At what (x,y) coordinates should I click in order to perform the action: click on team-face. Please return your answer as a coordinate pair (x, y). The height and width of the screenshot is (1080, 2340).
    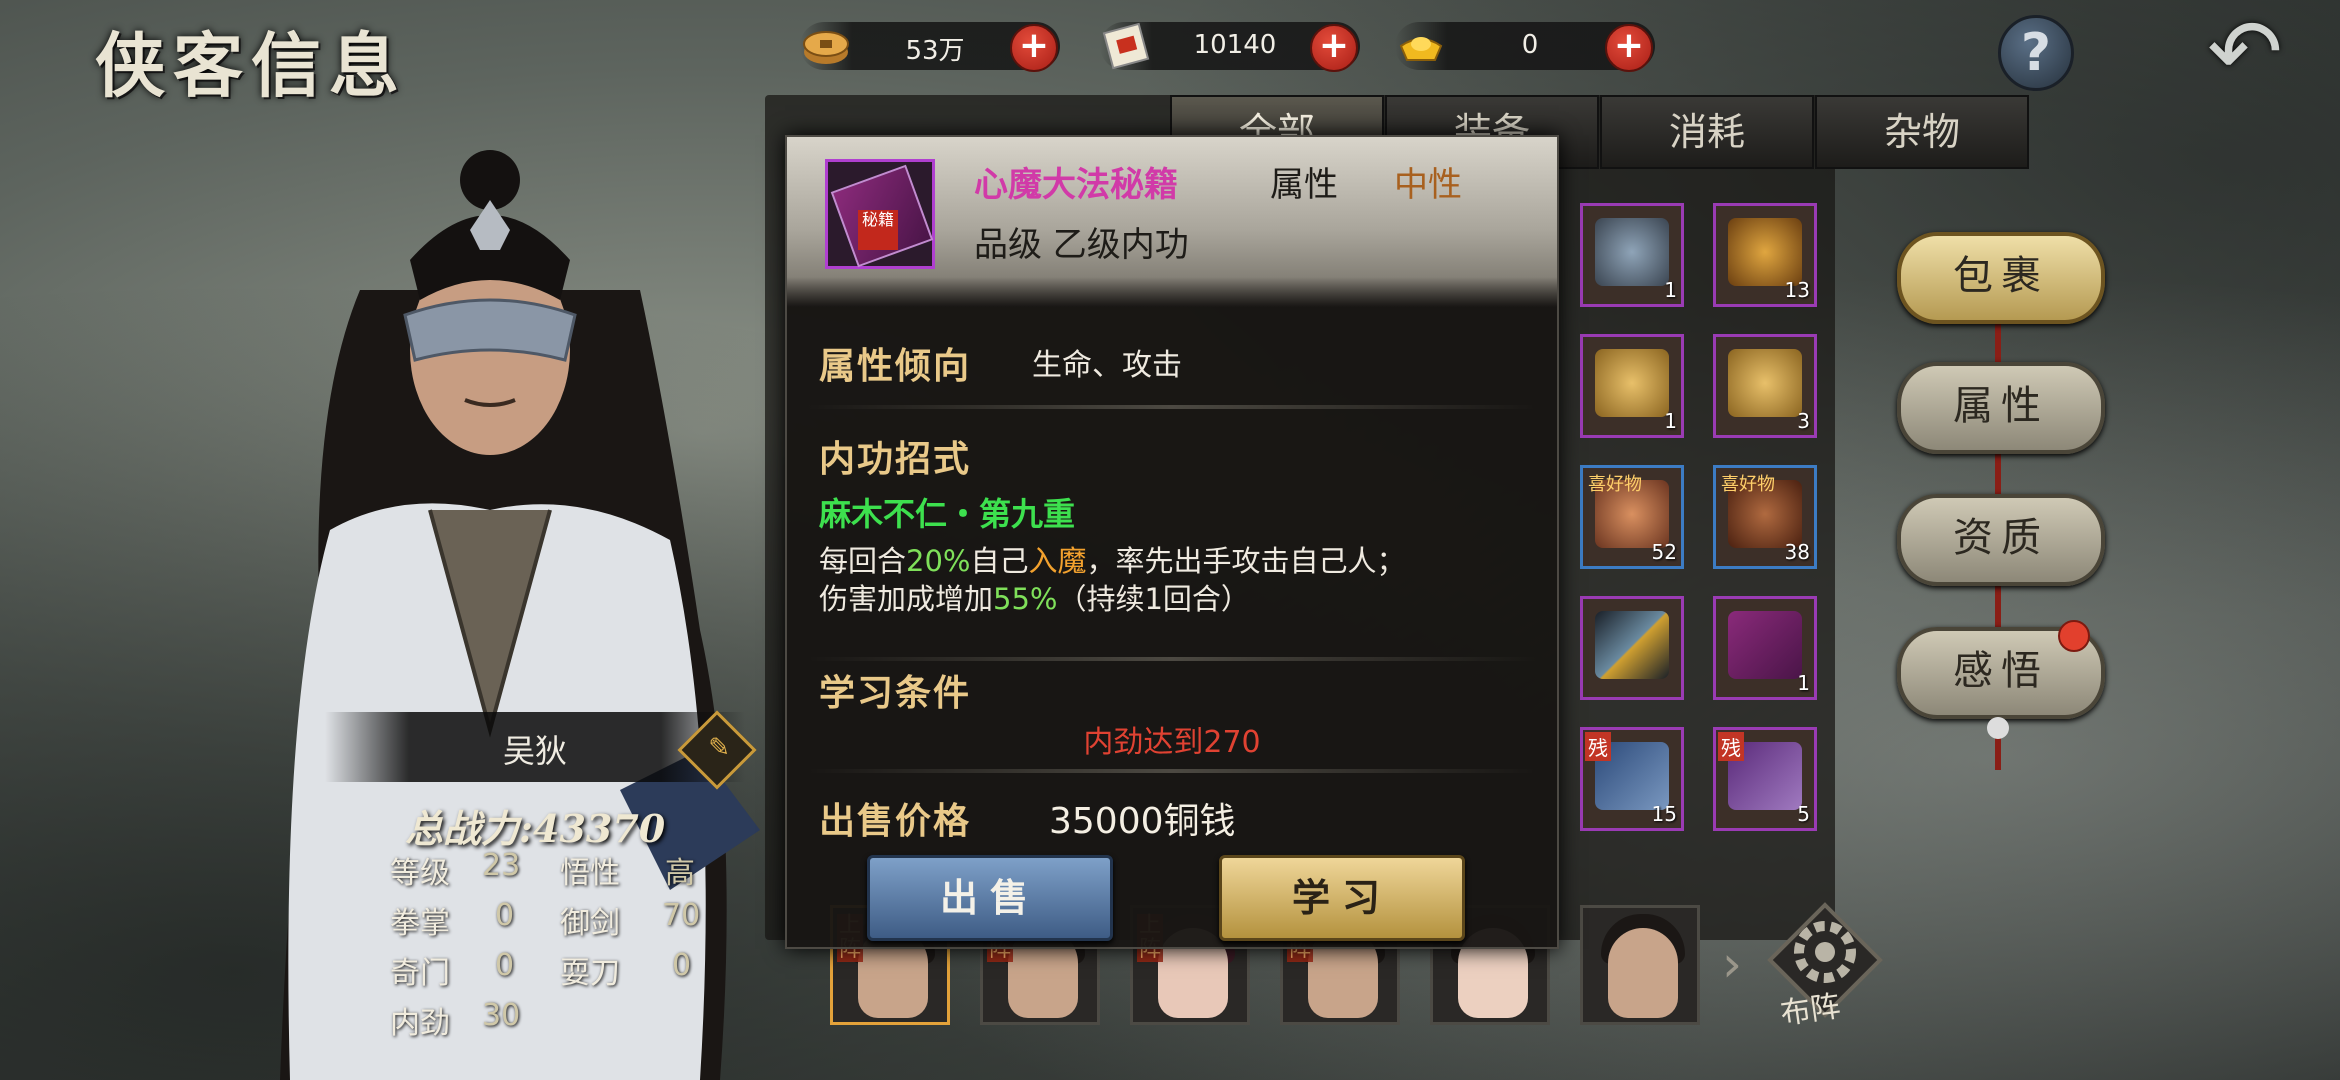
    Looking at the image, I should click on (1643, 973).